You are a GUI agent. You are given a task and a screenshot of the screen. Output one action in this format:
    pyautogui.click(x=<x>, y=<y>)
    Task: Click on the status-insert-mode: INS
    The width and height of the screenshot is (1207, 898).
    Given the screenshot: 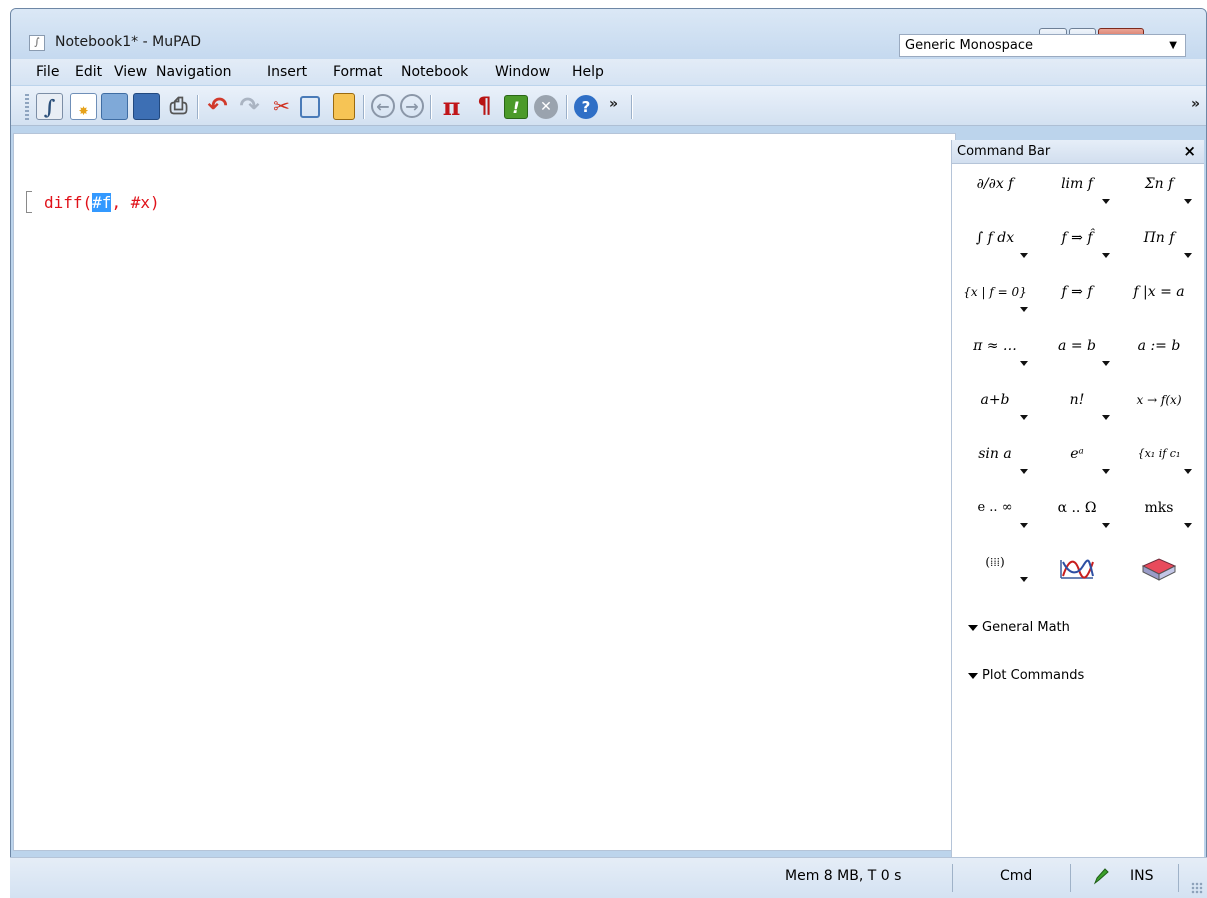 What is the action you would take?
    pyautogui.click(x=1142, y=876)
    